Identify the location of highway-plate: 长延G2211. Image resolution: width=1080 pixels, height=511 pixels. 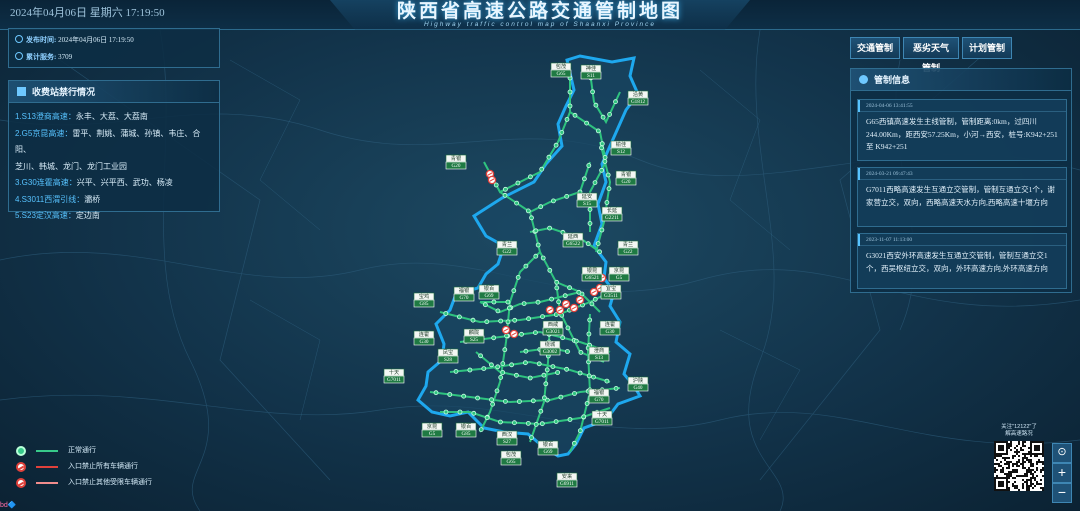
(612, 214).